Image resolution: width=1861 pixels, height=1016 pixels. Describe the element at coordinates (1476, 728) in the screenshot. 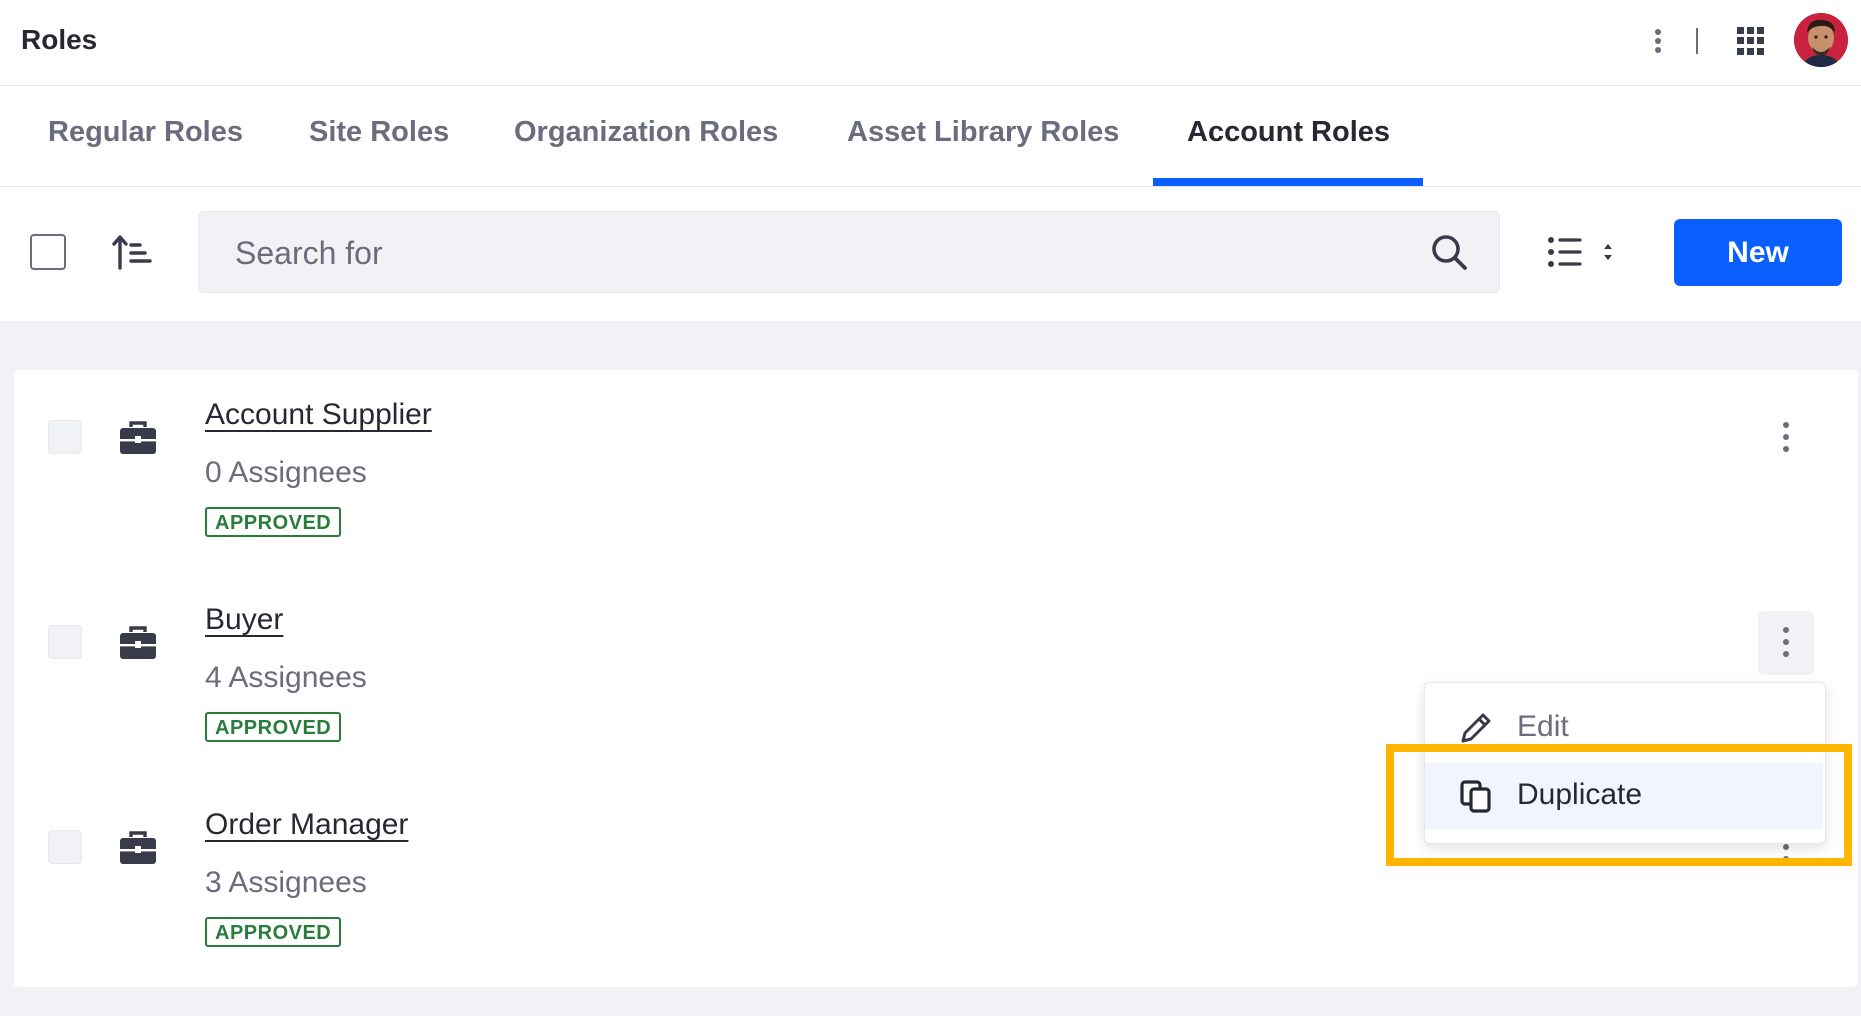

I see `pencil-icon` at that location.